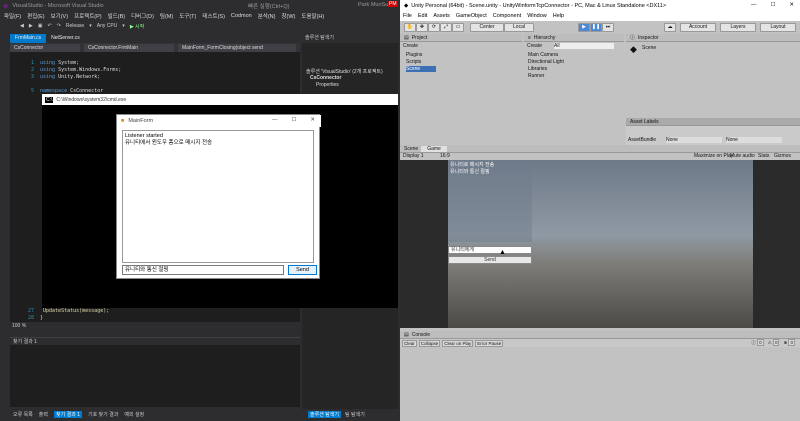 This screenshot has width=800, height=421. What do you see at coordinates (59, 16) in the screenshot?
I see `menu-view: 보기(V)` at bounding box center [59, 16].